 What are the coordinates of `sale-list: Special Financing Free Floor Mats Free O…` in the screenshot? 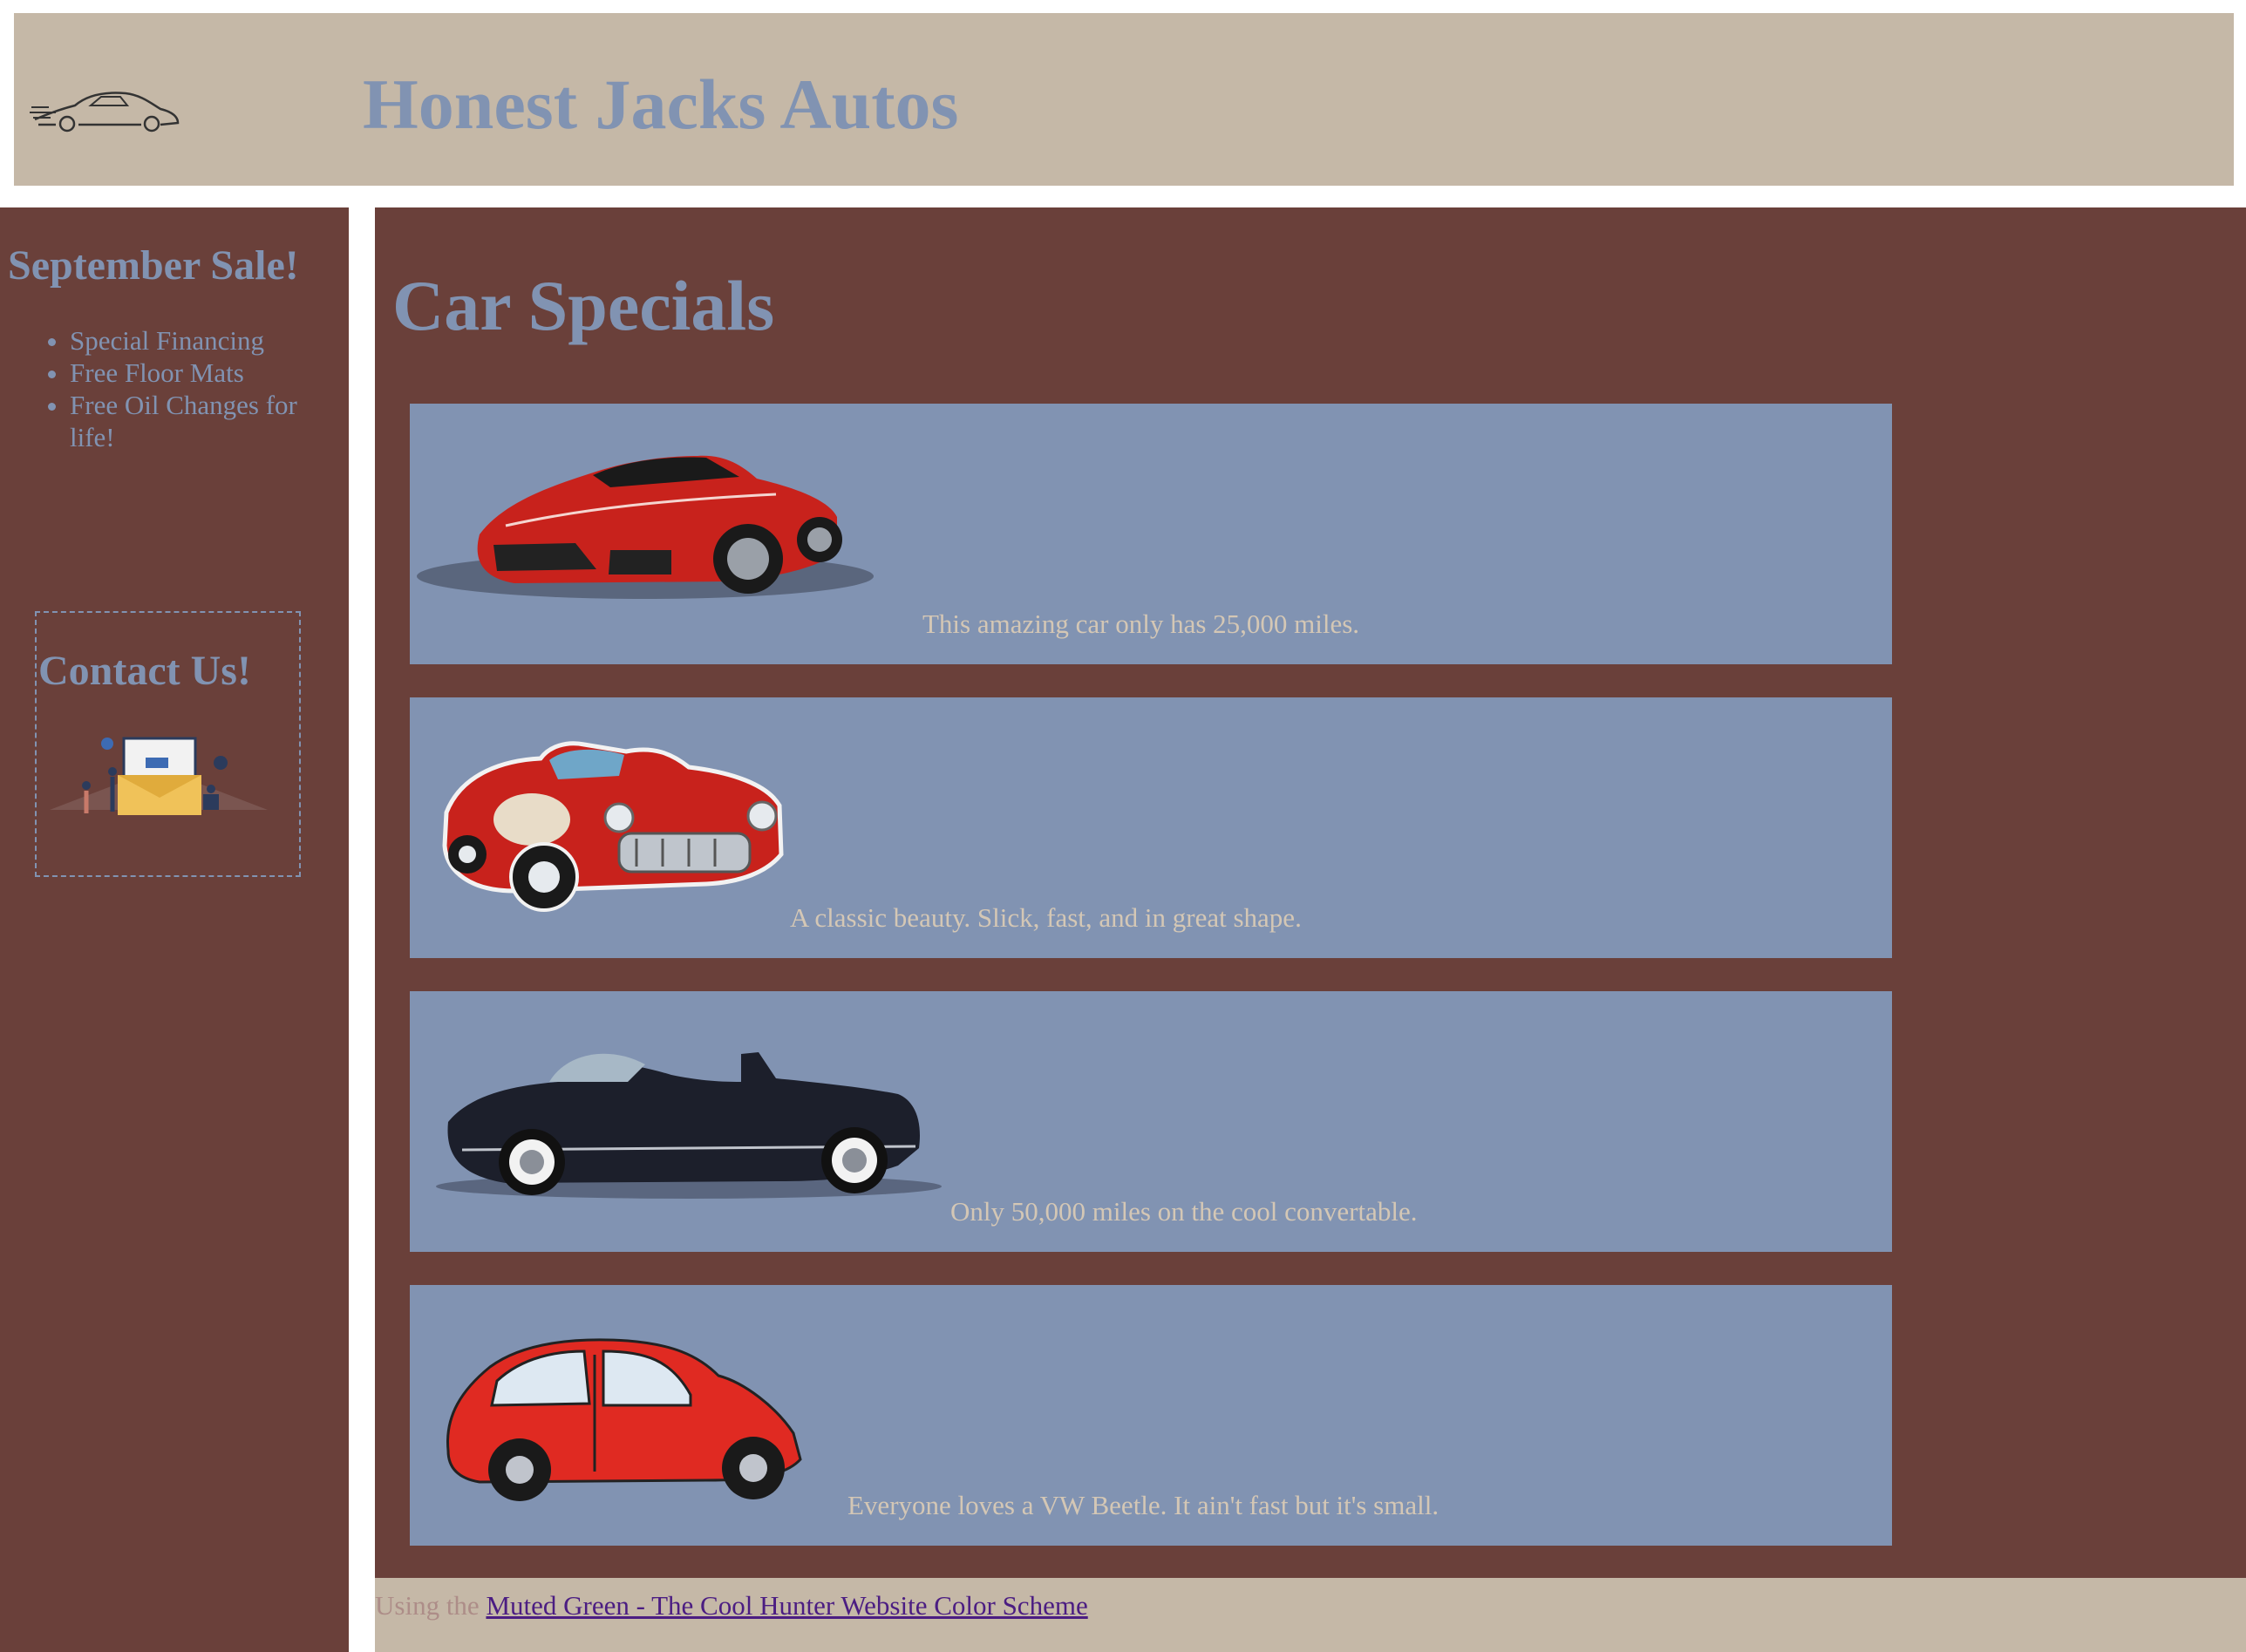 It's located at (201, 388).